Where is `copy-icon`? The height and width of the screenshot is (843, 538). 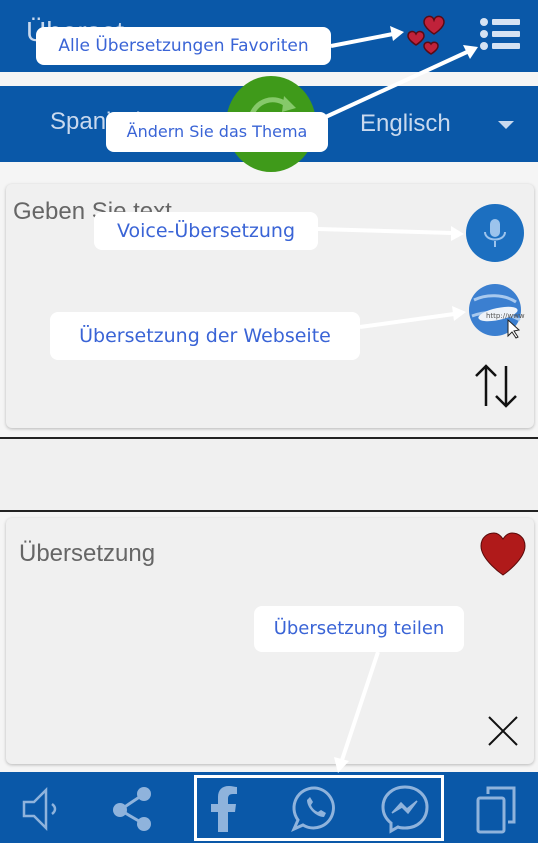 copy-icon is located at coordinates (497, 809).